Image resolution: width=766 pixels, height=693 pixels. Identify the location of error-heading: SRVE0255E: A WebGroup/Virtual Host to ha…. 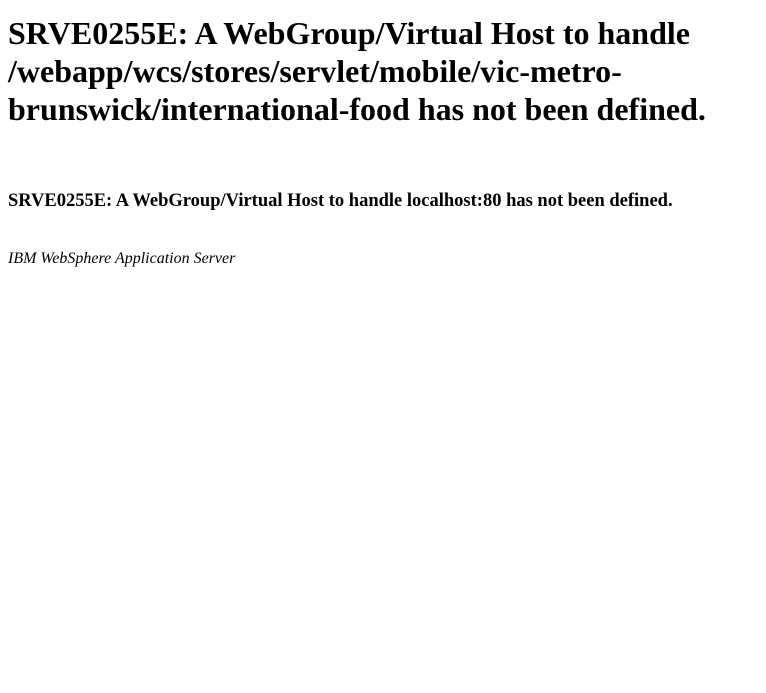
(357, 71).